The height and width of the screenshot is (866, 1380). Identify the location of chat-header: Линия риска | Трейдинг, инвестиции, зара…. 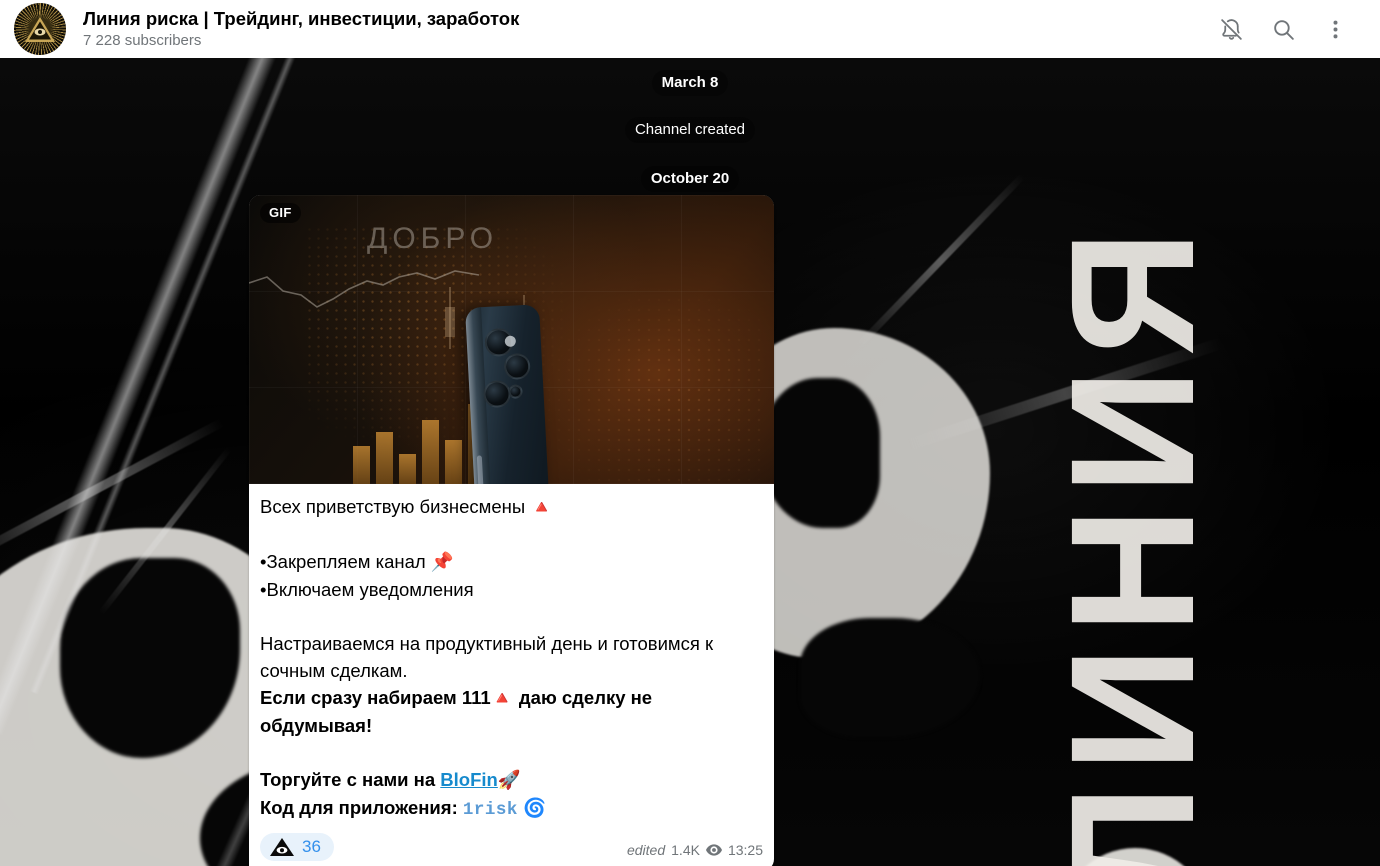
(690, 29).